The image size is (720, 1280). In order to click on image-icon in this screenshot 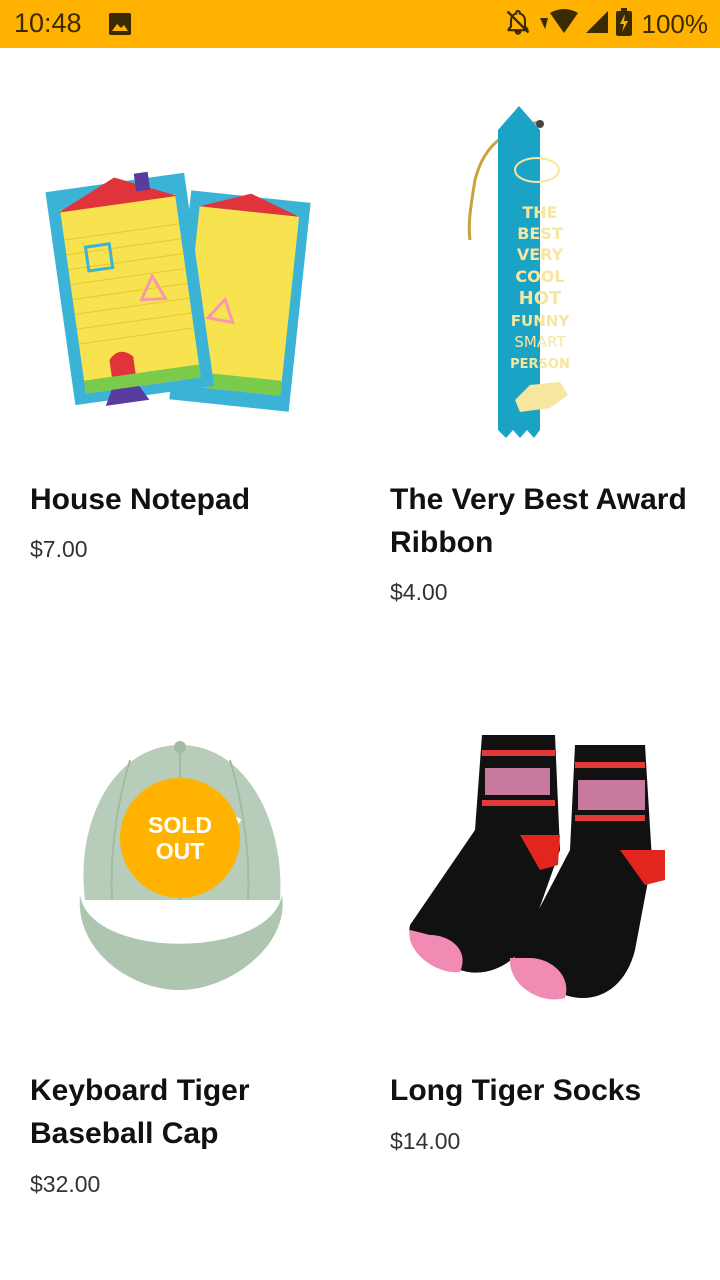, I will do `click(120, 26)`.